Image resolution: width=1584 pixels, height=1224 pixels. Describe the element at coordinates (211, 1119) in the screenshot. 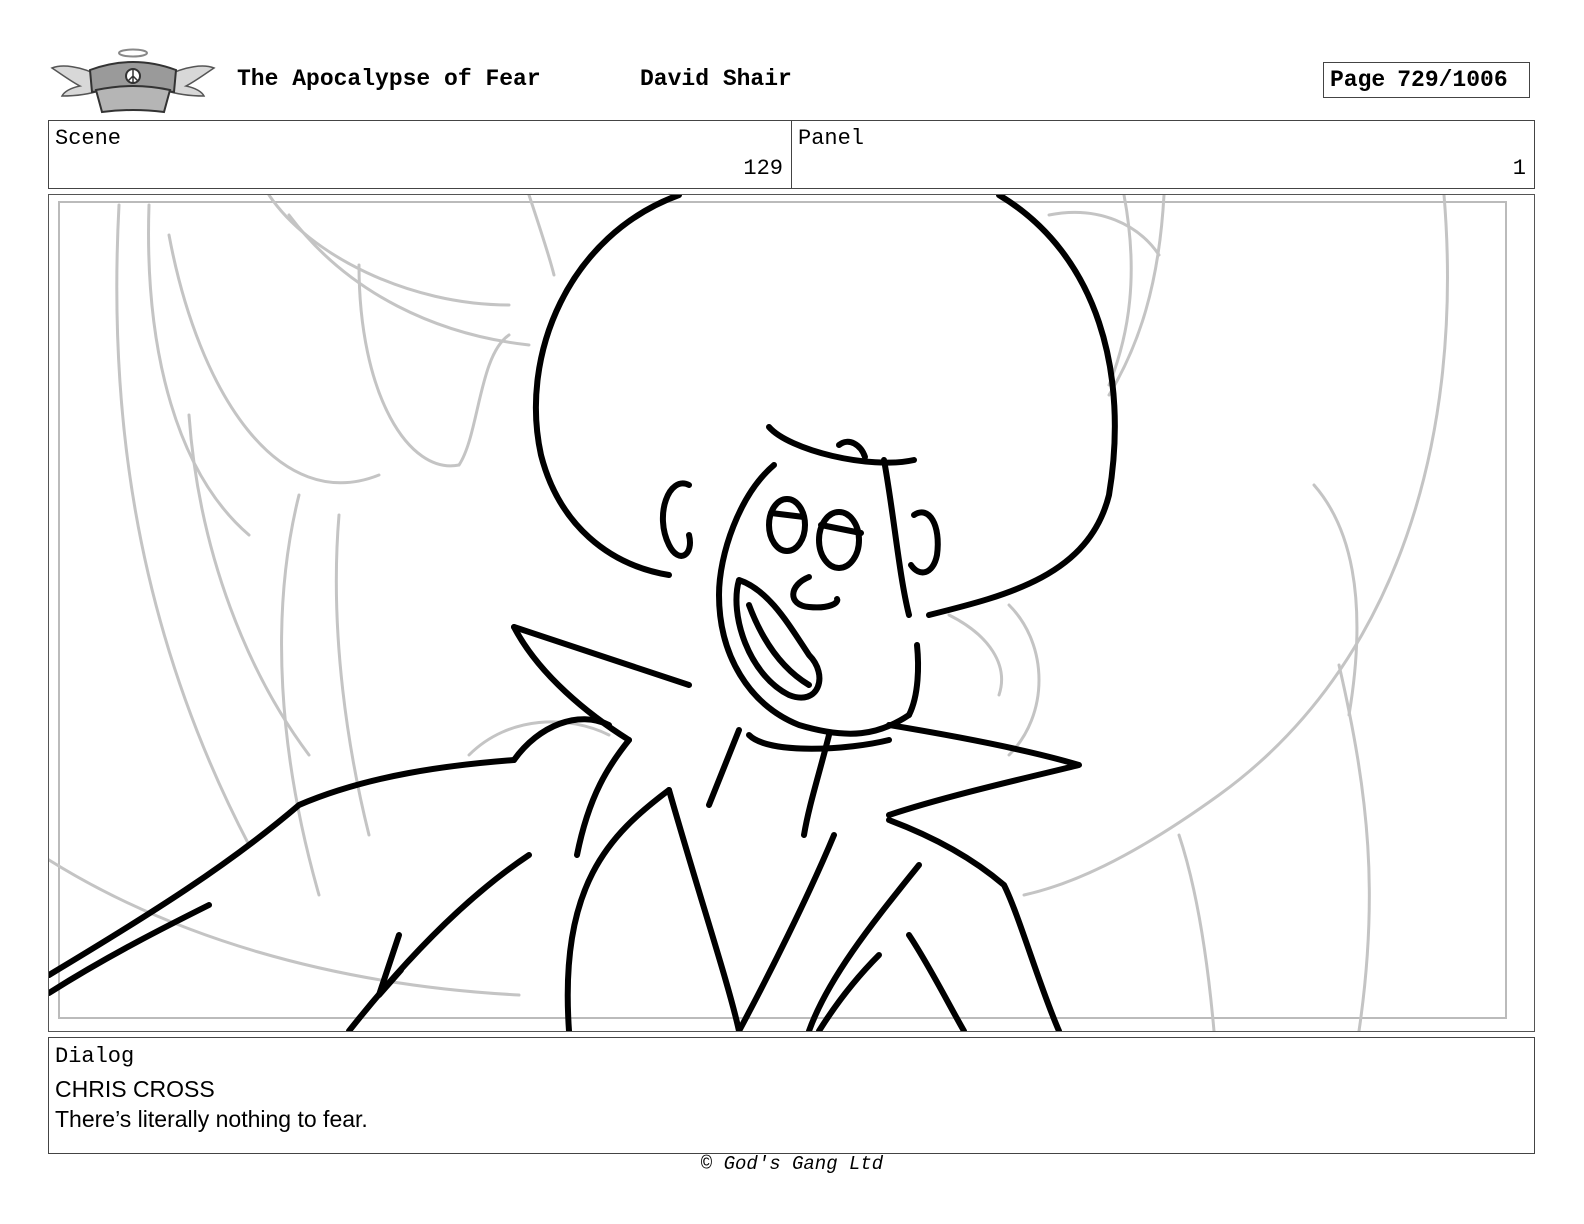

I see `dialog-line: There’s literally nothing to fear.` at that location.